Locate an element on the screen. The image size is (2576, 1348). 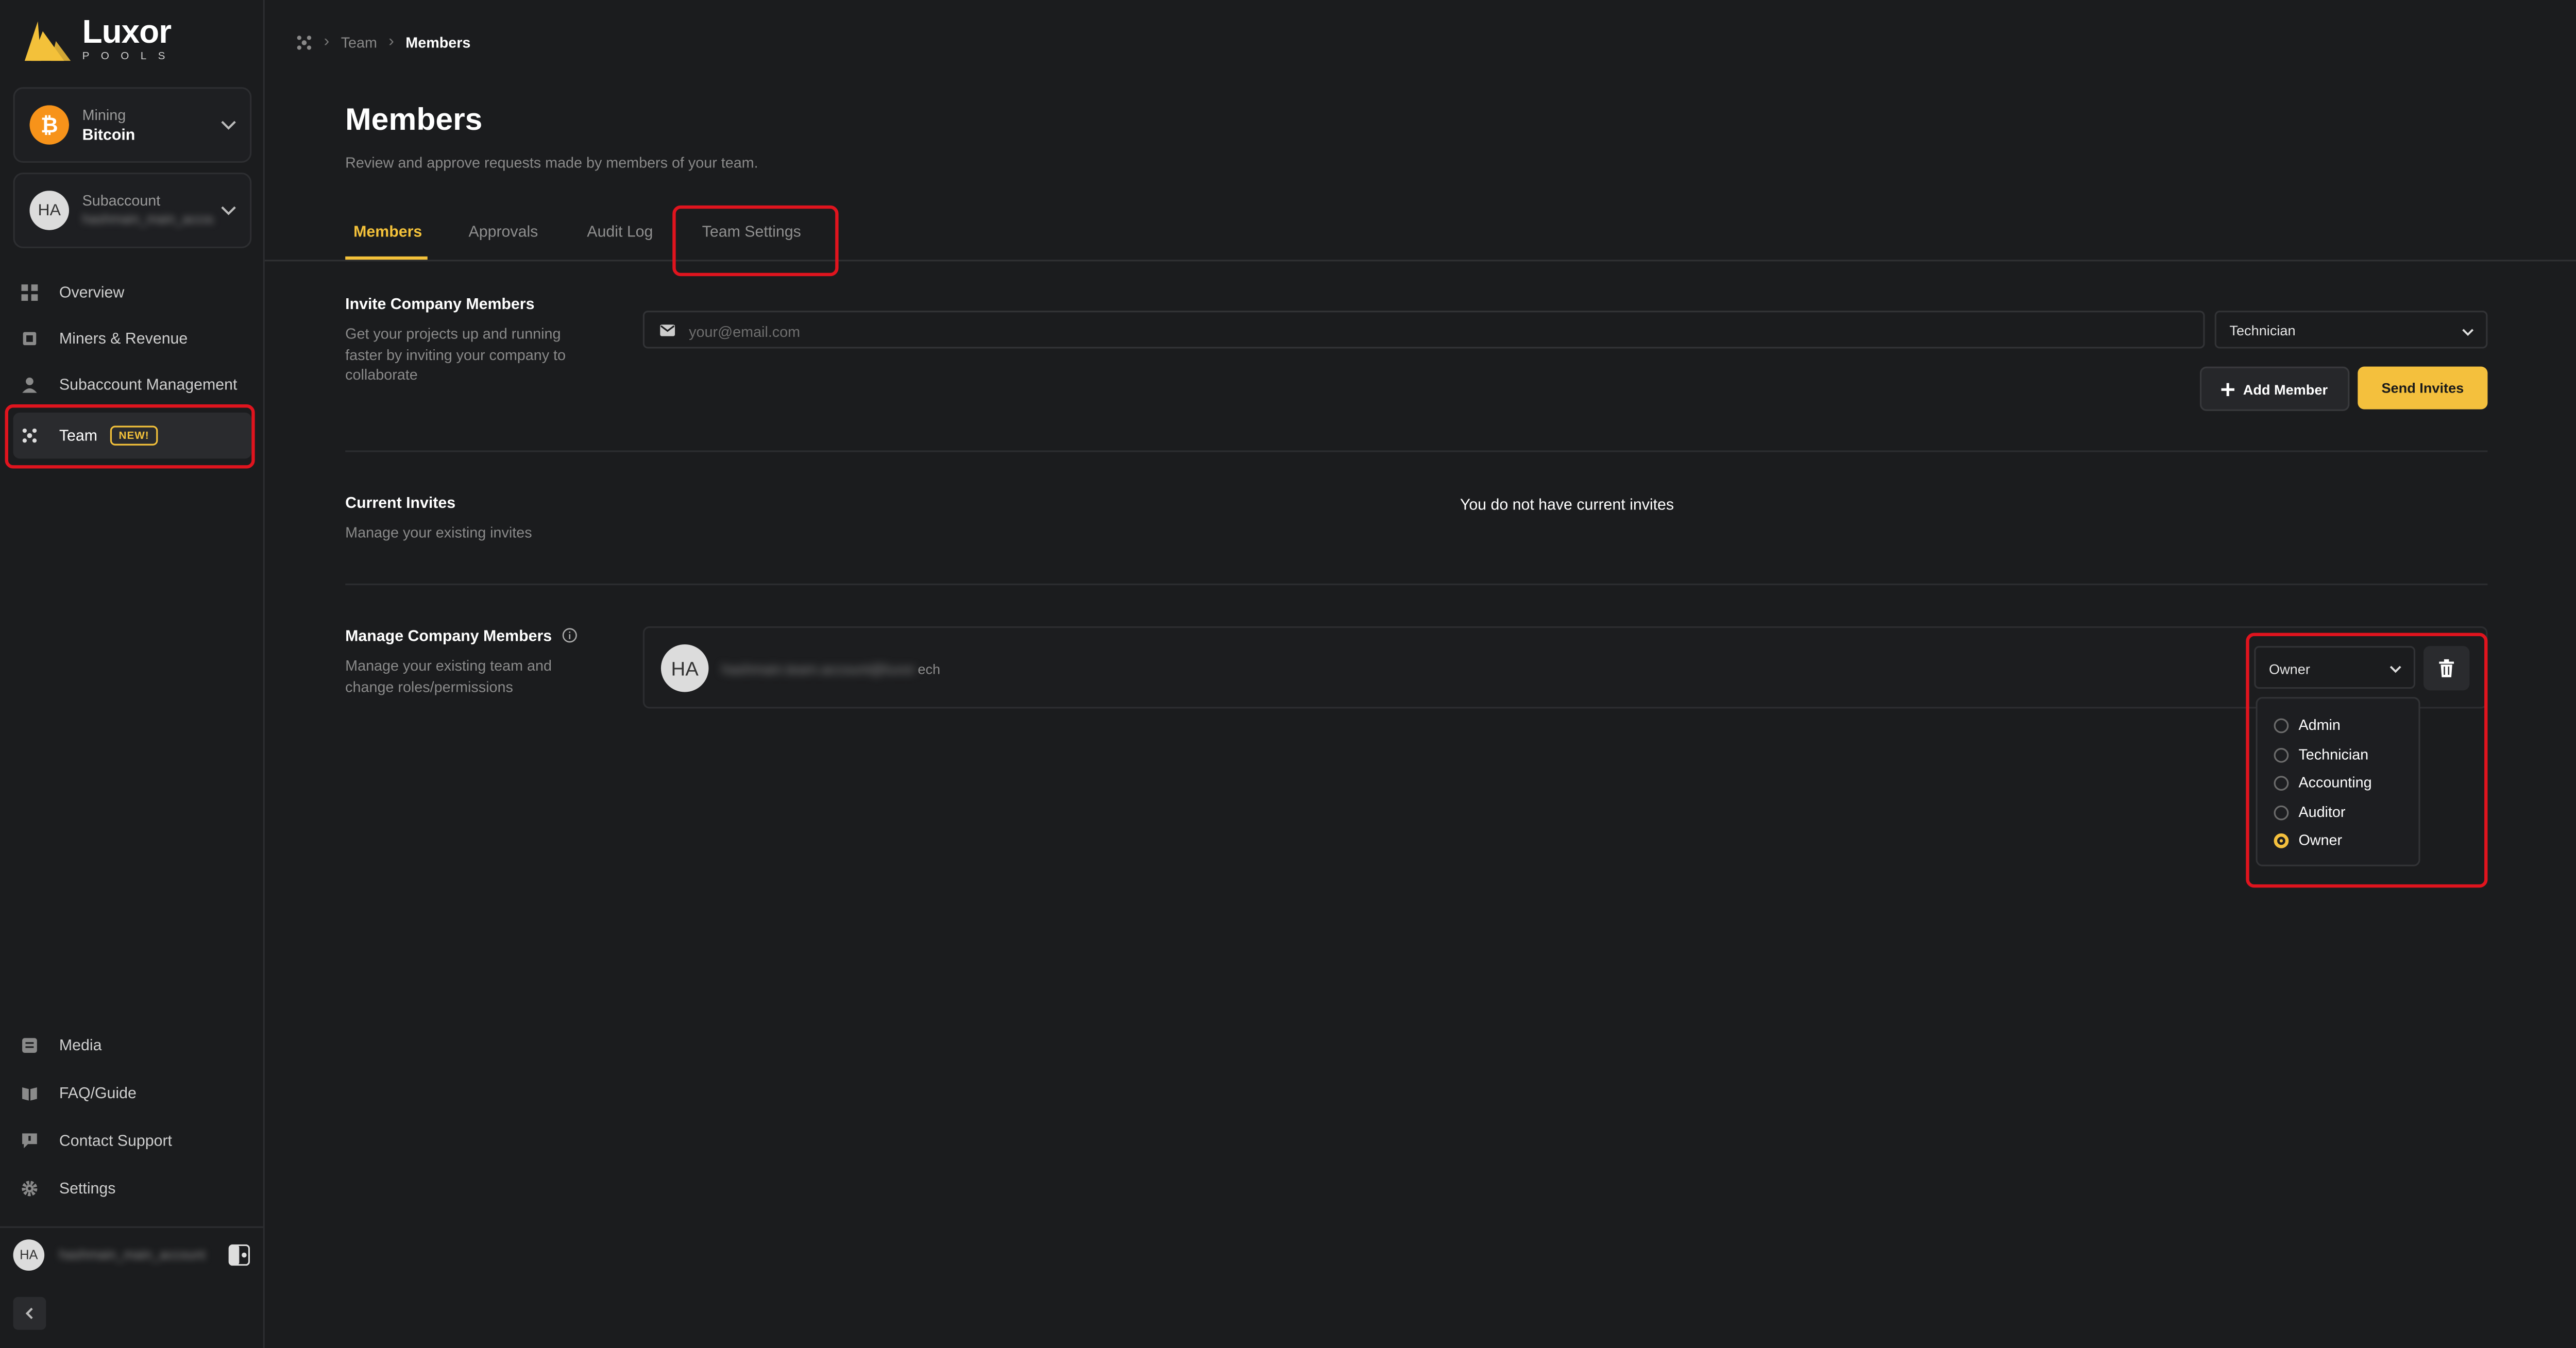
sidebar-item-faq: FAQ/Guide is located at coordinates (132, 1093).